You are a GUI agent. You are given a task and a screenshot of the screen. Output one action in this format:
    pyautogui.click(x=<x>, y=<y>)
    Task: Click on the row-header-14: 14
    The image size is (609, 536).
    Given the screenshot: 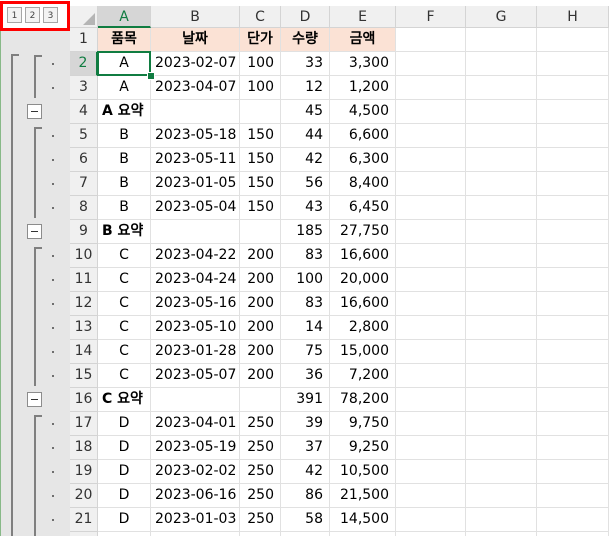 What is the action you would take?
    pyautogui.click(x=84, y=352)
    